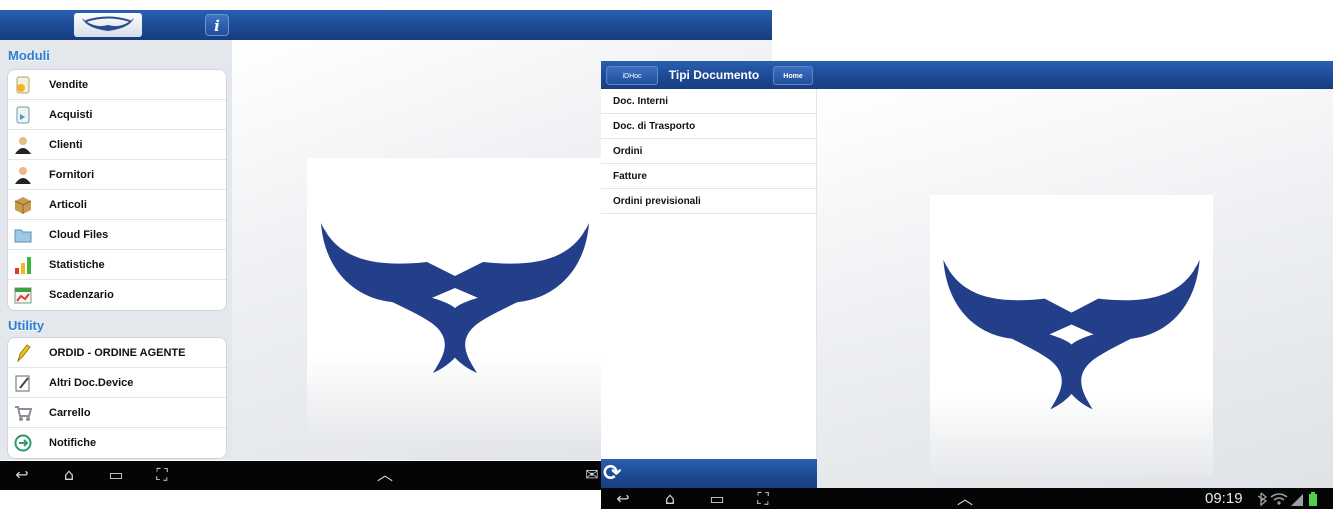 Image resolution: width=1333 pixels, height=509 pixels. Describe the element at coordinates (1279, 499) in the screenshot. I see `wifi-icon` at that location.